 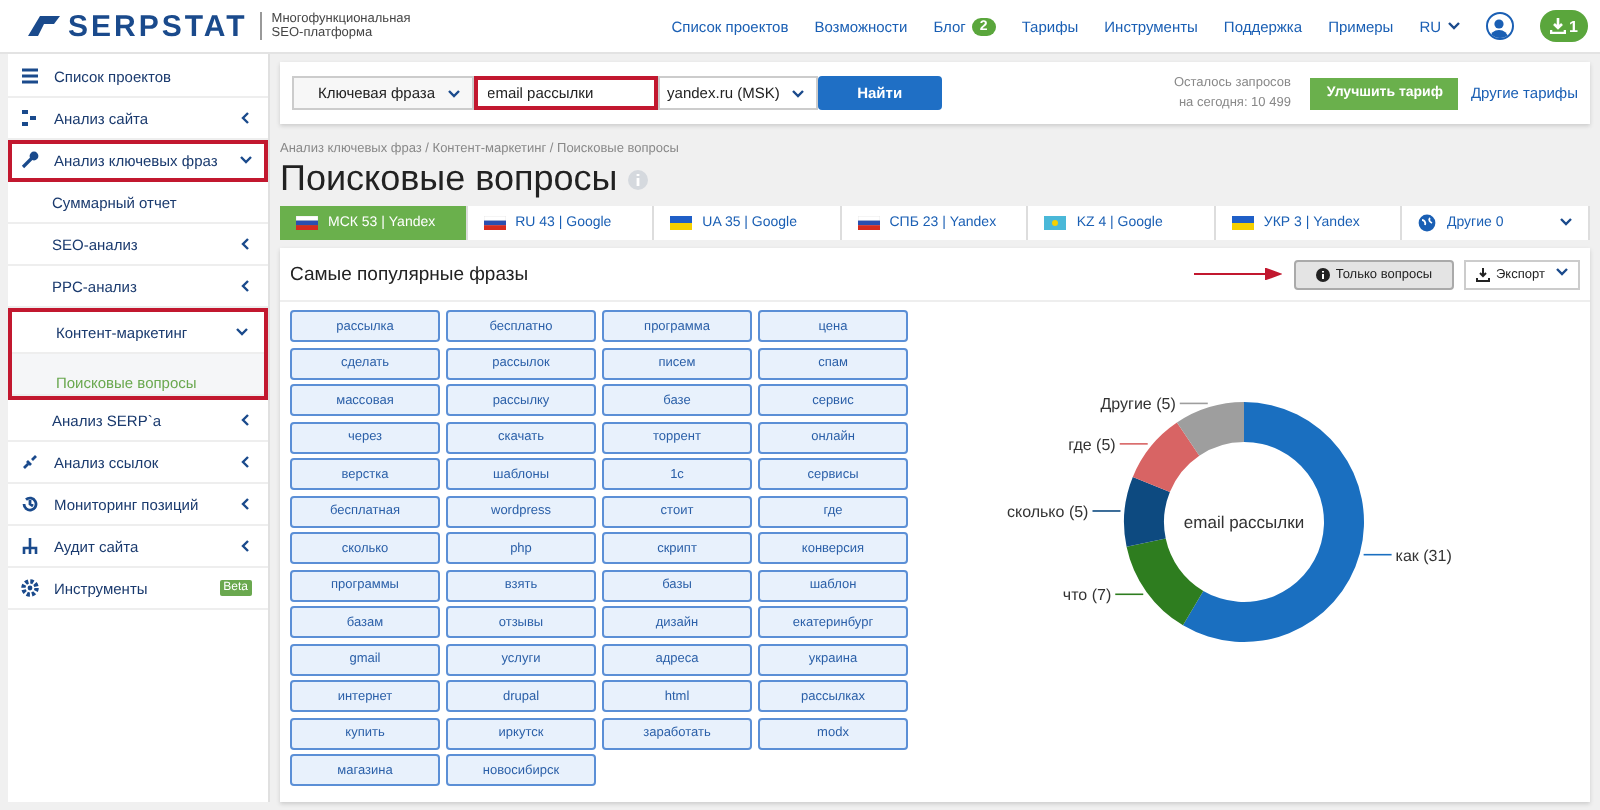 What do you see at coordinates (158, 26) in the screenshot?
I see `logo-text: SERPSTAT` at bounding box center [158, 26].